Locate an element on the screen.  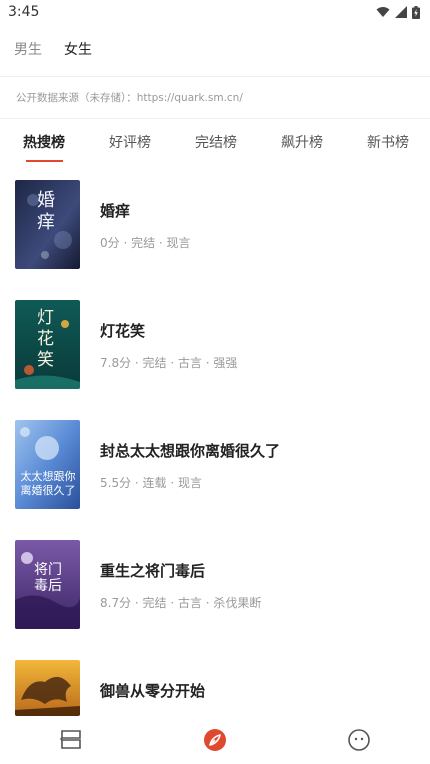
book-cover-text-1: 婚痒 is located at coordinates (46, 211).